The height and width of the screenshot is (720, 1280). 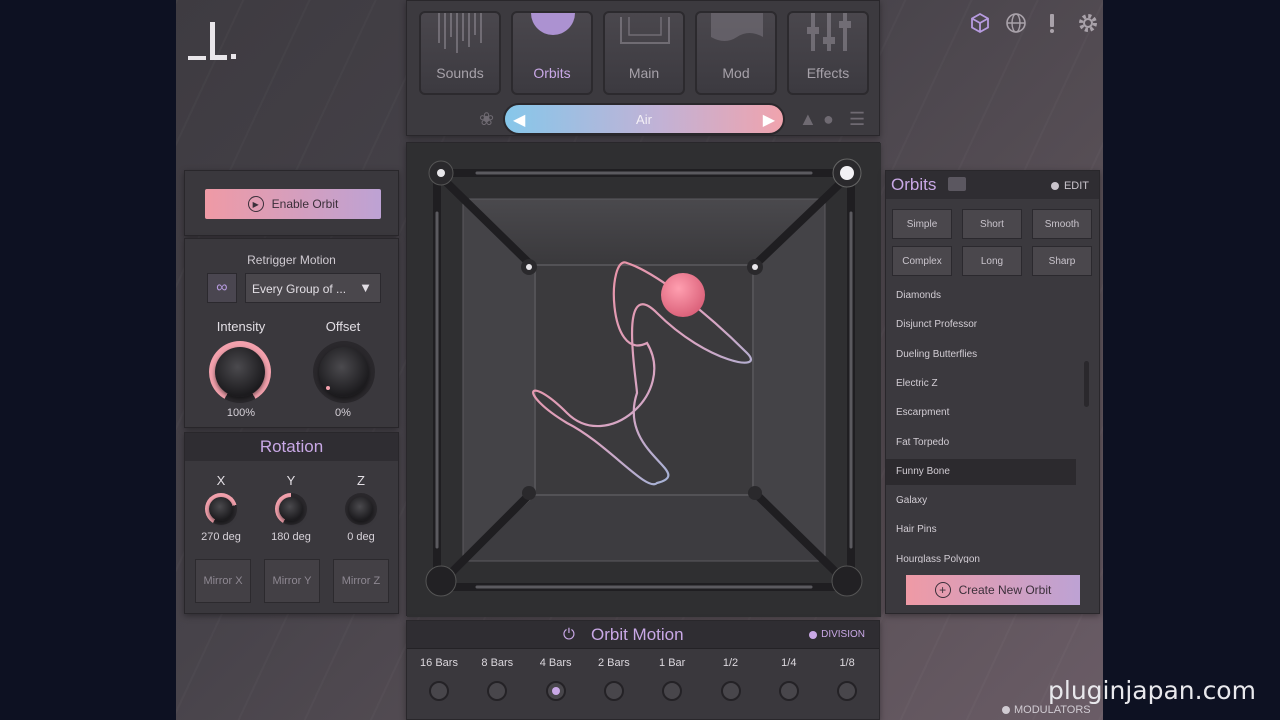 What do you see at coordinates (981, 555) in the screenshot?
I see `orbit-list-item: Hourglass Polygon` at bounding box center [981, 555].